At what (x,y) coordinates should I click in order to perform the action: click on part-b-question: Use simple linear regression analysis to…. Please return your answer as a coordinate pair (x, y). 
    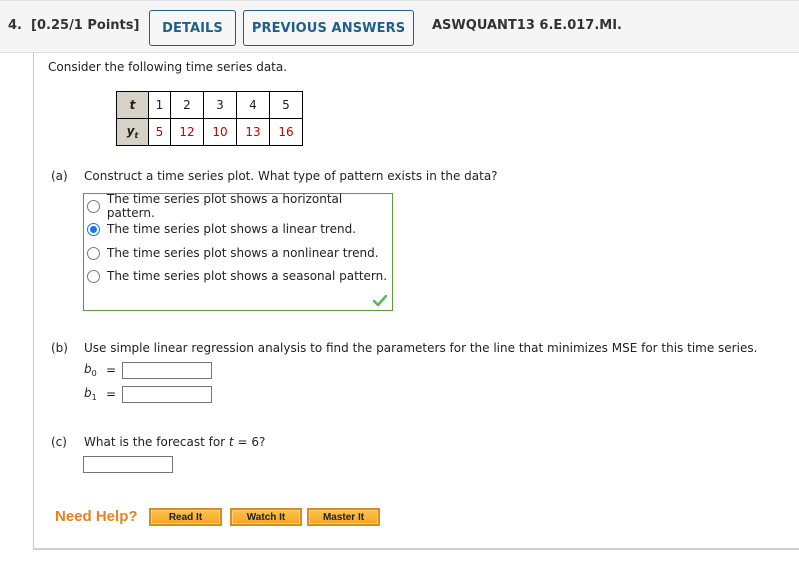
    Looking at the image, I should click on (421, 348).